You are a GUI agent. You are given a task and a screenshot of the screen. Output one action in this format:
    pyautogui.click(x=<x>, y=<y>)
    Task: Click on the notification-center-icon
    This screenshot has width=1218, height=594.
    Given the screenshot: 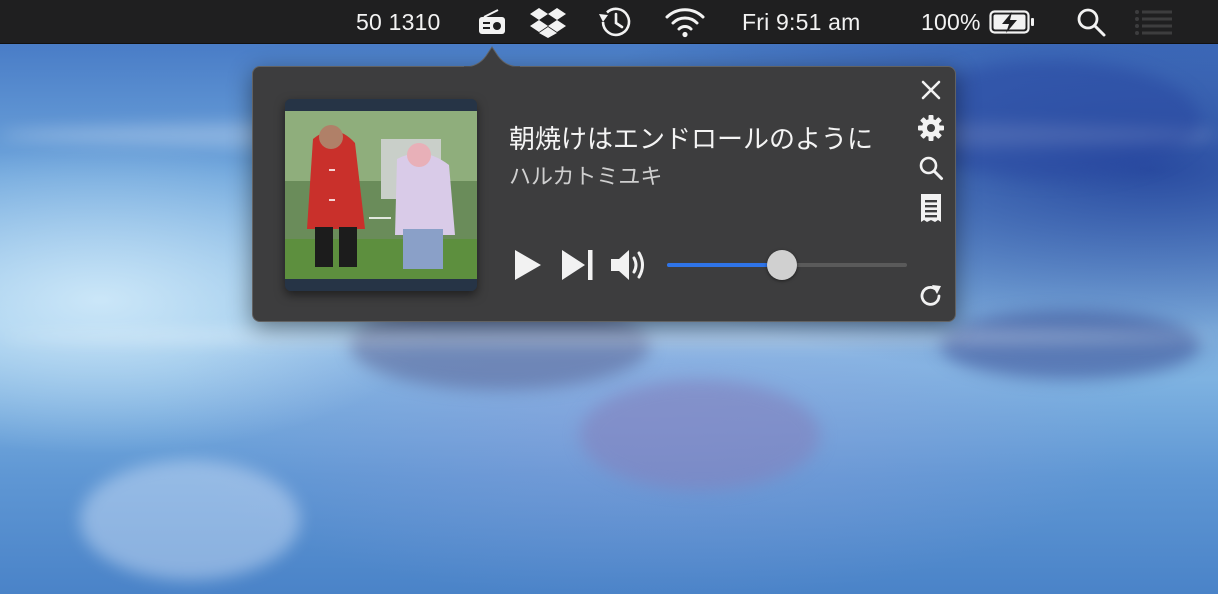 What is the action you would take?
    pyautogui.click(x=1154, y=22)
    